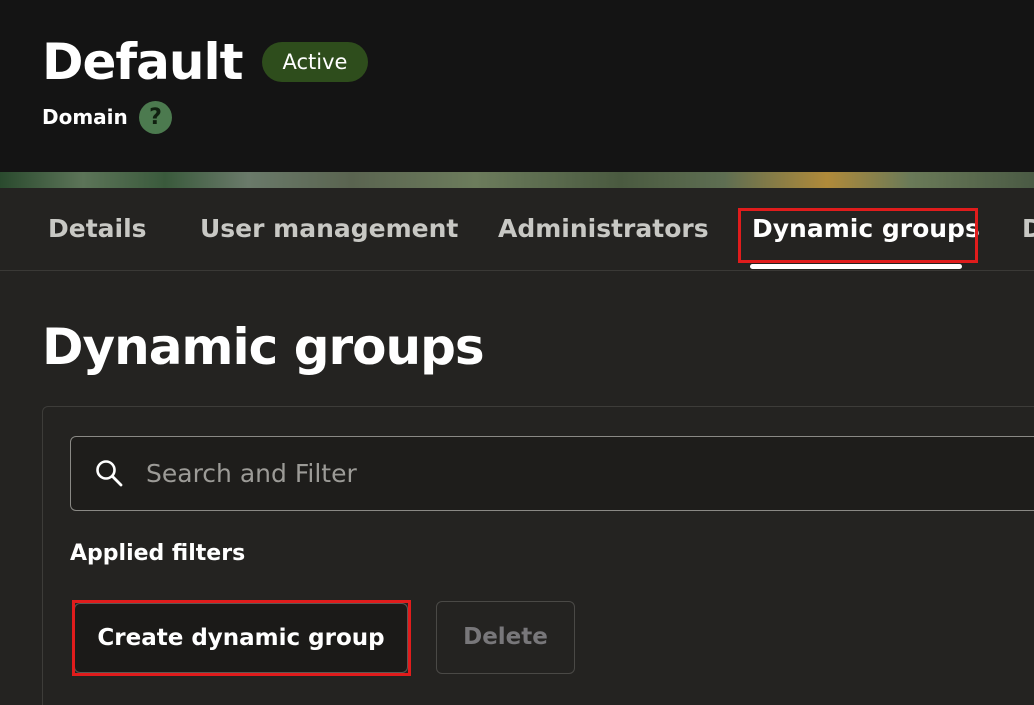  What do you see at coordinates (315, 62) in the screenshot?
I see `status-badge: Active` at bounding box center [315, 62].